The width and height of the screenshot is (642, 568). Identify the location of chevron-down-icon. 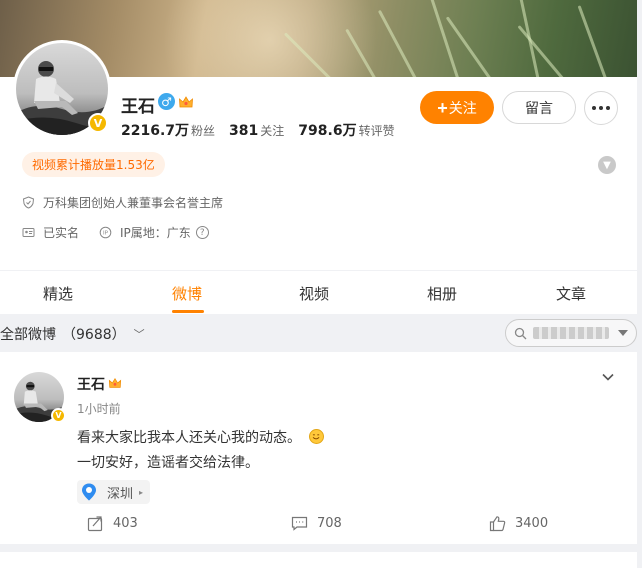
(608, 377).